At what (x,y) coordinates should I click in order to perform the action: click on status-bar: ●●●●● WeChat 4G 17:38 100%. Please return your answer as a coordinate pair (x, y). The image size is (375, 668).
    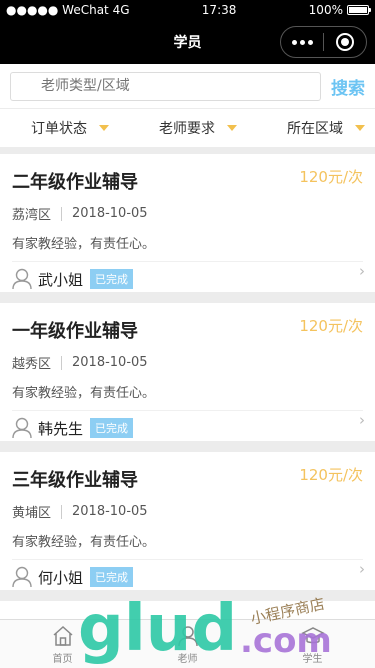
    Looking at the image, I should click on (187, 10).